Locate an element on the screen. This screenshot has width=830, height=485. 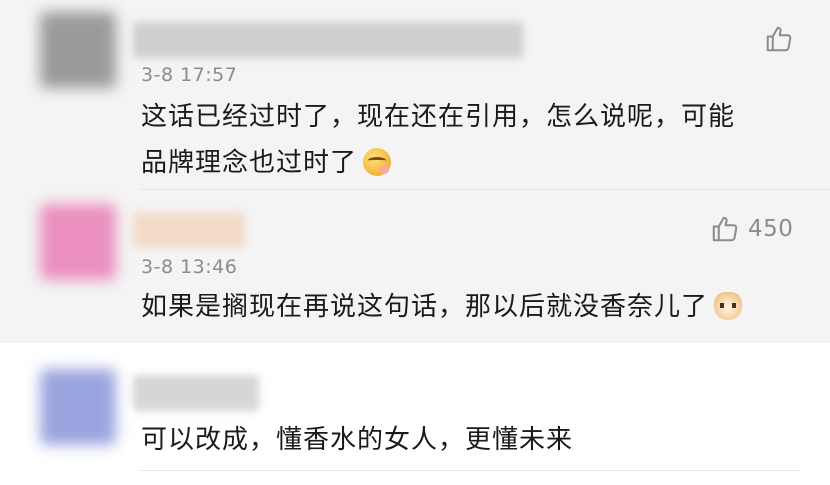
comment-text: 如果是搁现在再说这句话，那以后就没香奈儿了 is located at coordinates (442, 307).